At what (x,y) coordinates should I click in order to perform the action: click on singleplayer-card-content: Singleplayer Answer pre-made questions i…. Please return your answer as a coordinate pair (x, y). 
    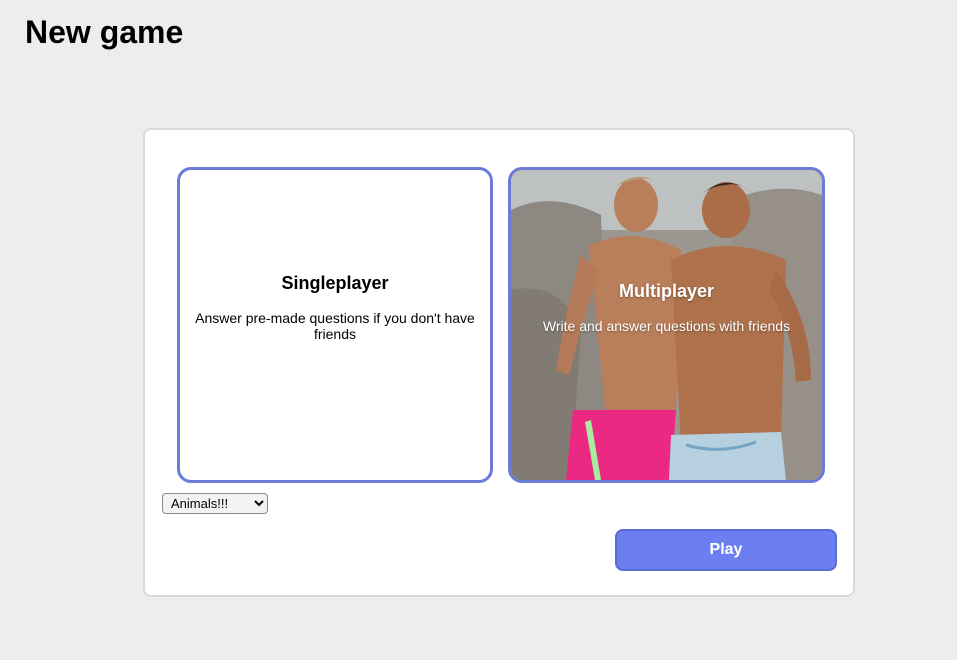
    Looking at the image, I should click on (335, 307).